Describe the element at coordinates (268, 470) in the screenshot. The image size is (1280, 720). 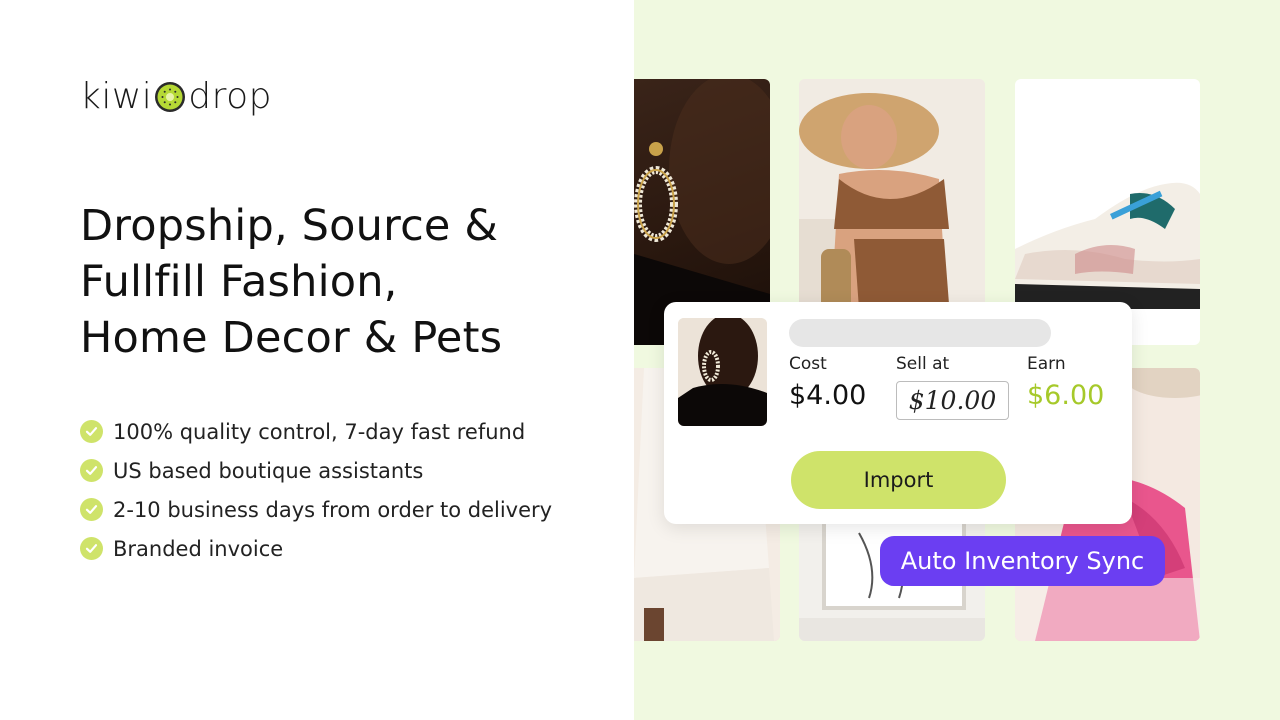
I see `feature-text: US based boutique assistants` at that location.